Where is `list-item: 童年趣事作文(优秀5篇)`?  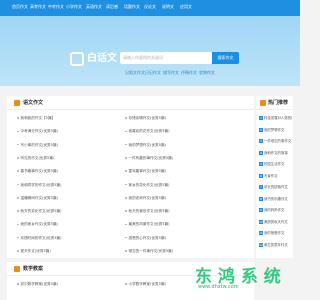
list-item: 童年趣事作文(优秀5篇) is located at coordinates (145, 171).